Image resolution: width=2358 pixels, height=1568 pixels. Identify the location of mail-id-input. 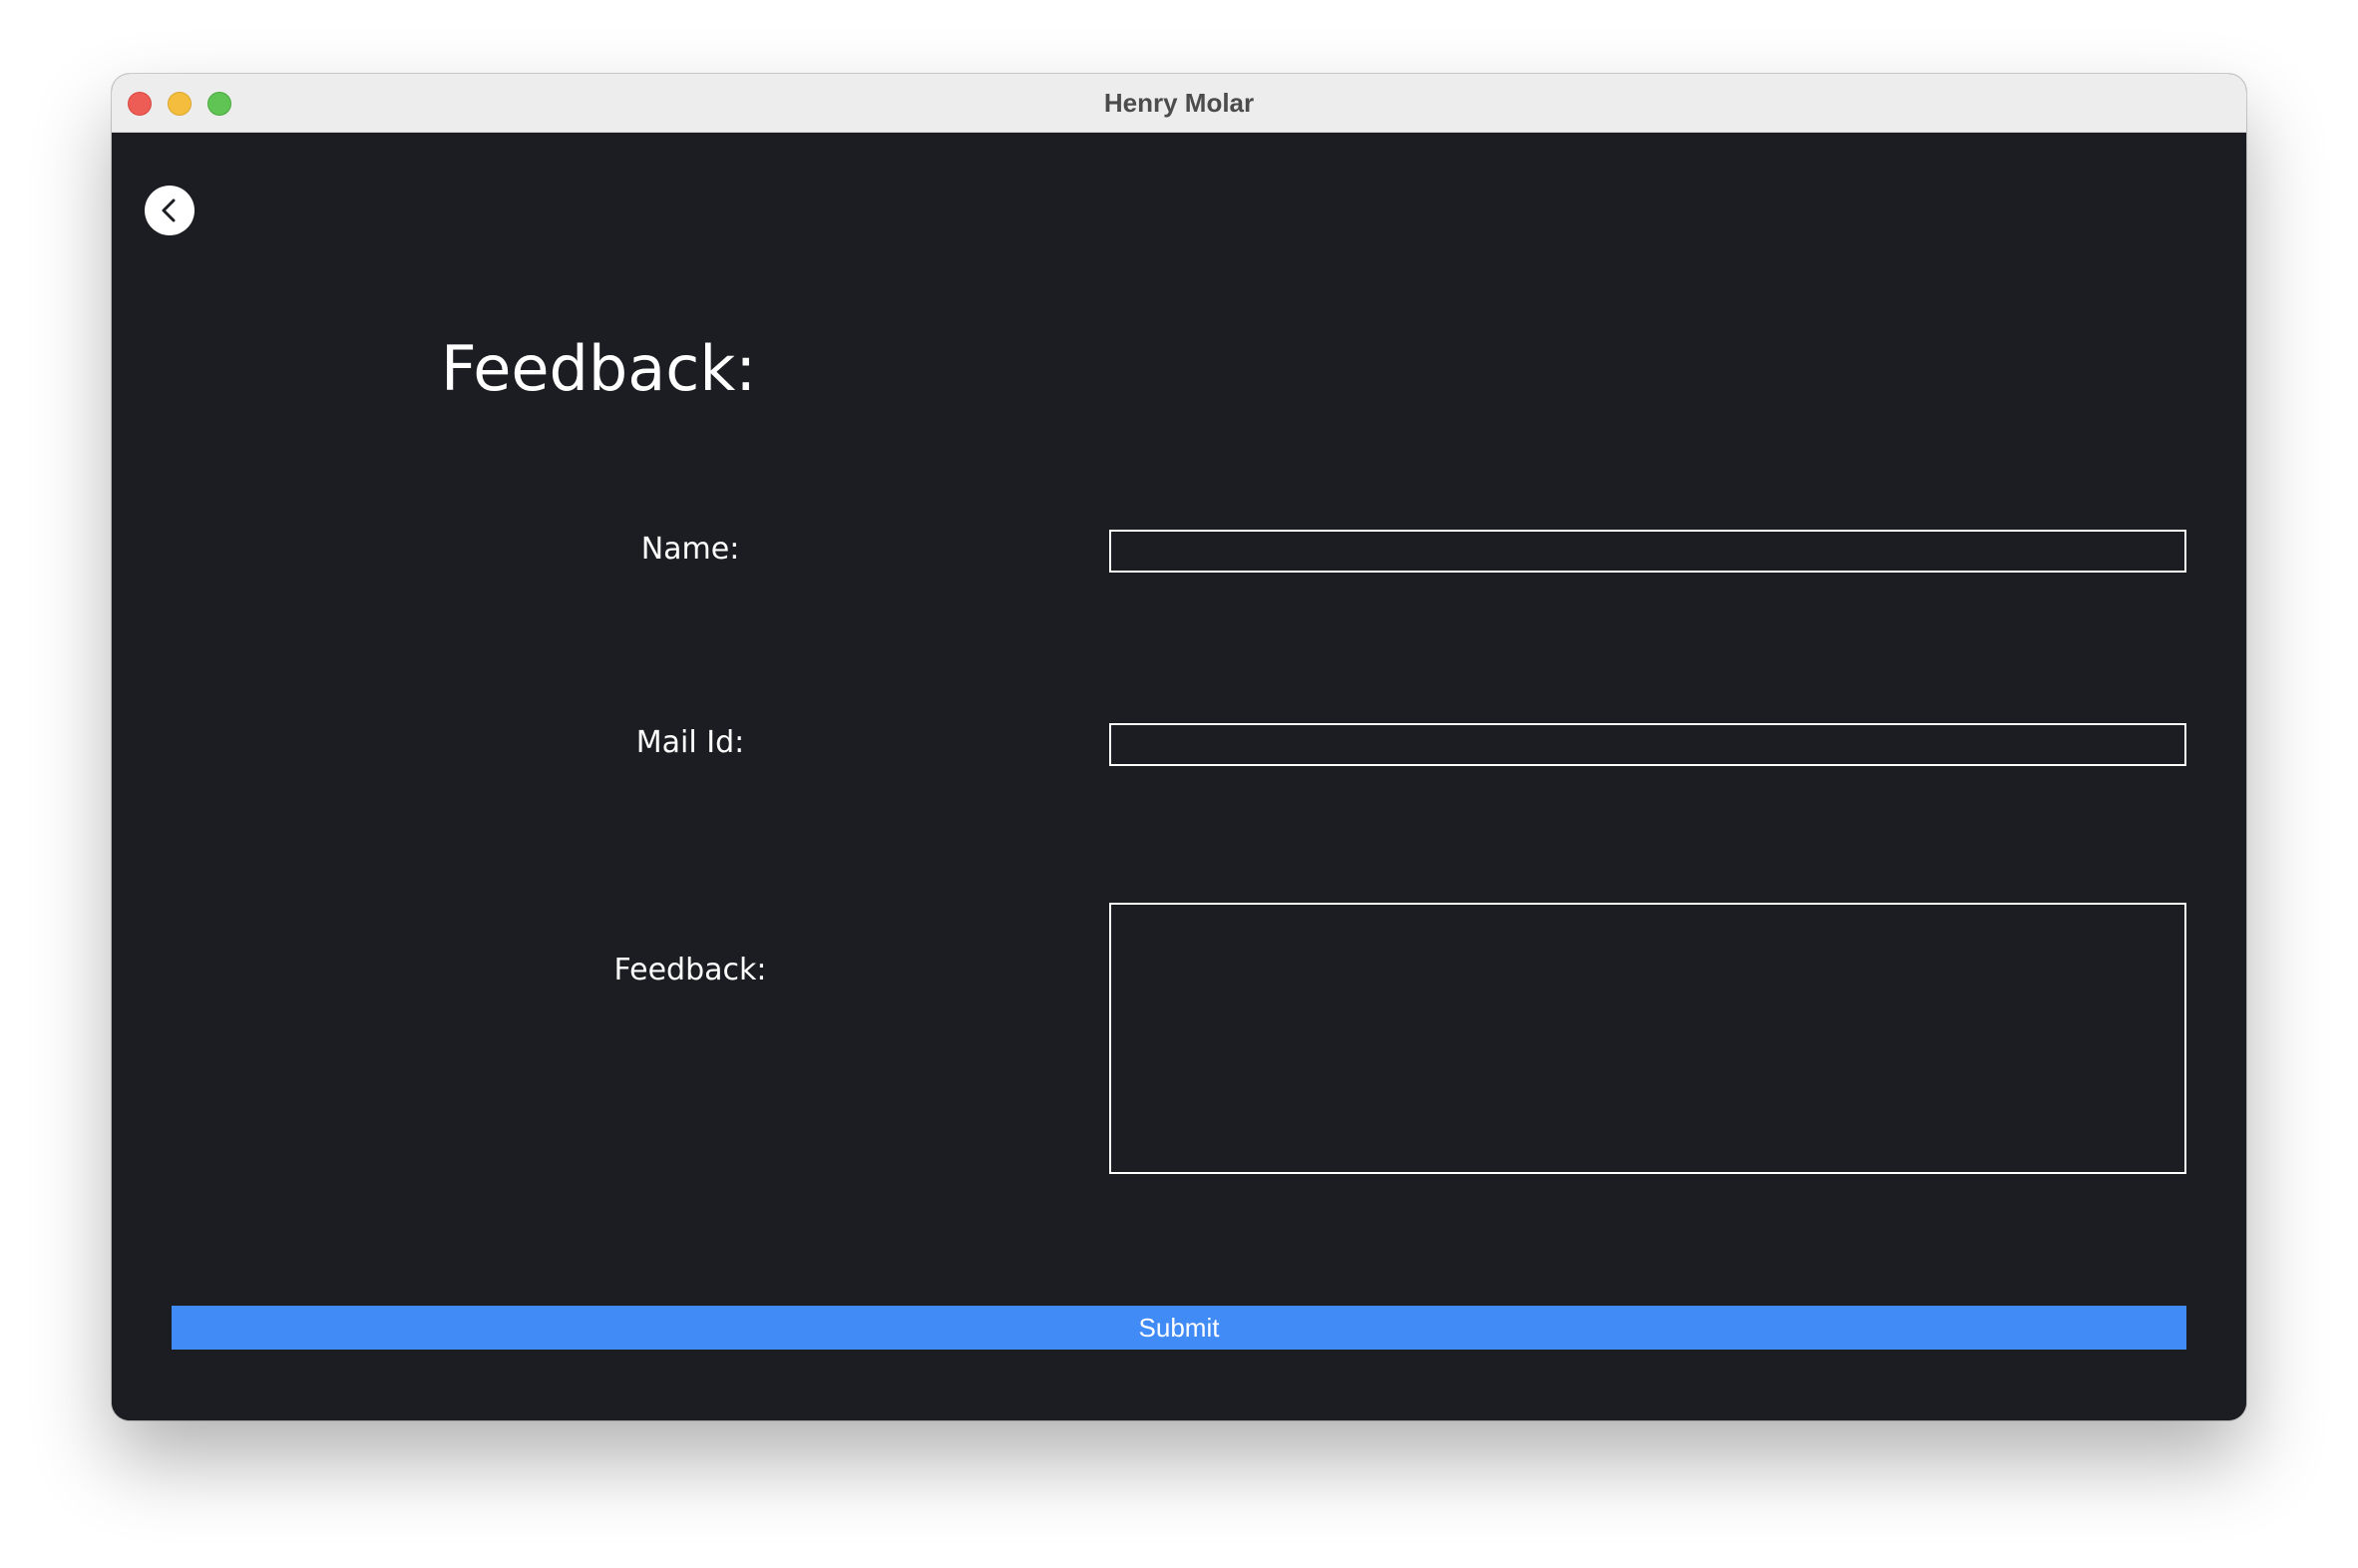
(1647, 745).